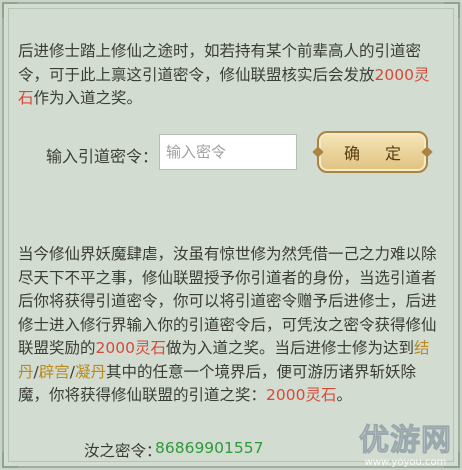 The image size is (462, 470). I want to click on description-text-segment: 做为入道之奖。当后进修士修为达到, so click(289, 348).